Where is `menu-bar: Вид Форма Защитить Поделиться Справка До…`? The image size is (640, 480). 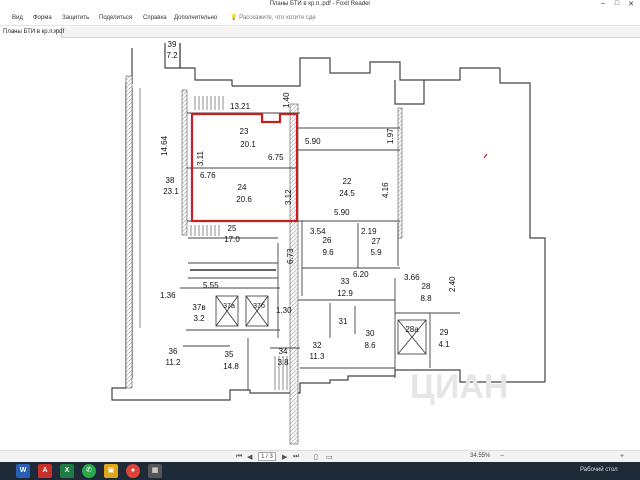
menu-bar: Вид Форма Защитить Поделиться Справка До… is located at coordinates (320, 18).